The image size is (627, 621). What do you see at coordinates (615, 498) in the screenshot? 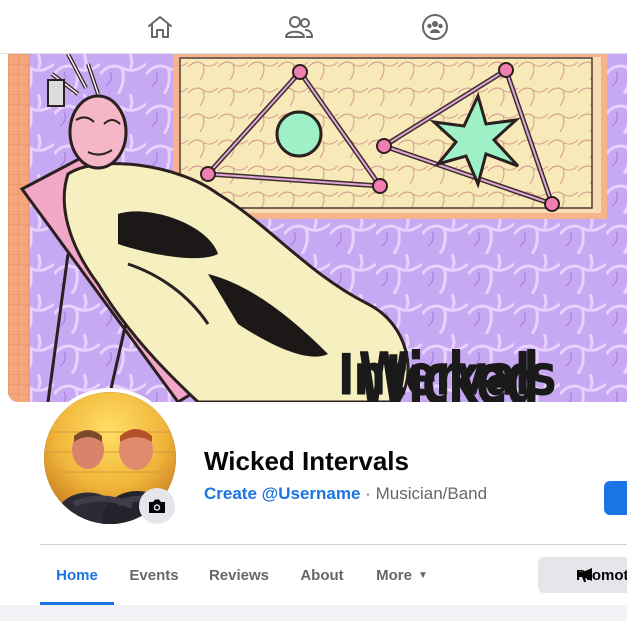
I see `primary-action-button` at bounding box center [615, 498].